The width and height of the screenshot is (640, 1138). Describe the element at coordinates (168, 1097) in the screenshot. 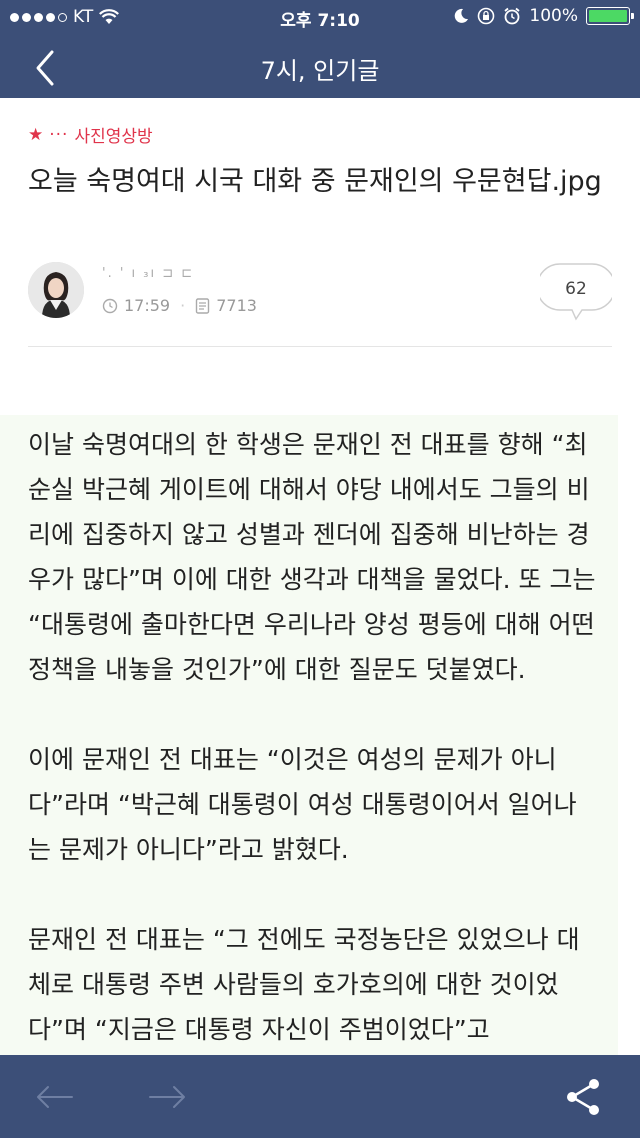

I see `arrow-right-icon` at that location.